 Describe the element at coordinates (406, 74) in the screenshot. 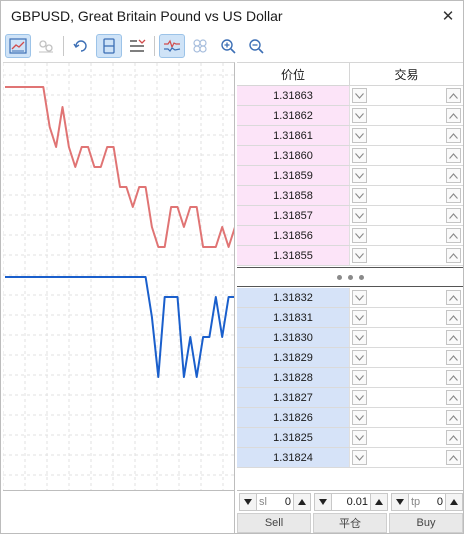

I see `trade-column-header: 交易` at that location.